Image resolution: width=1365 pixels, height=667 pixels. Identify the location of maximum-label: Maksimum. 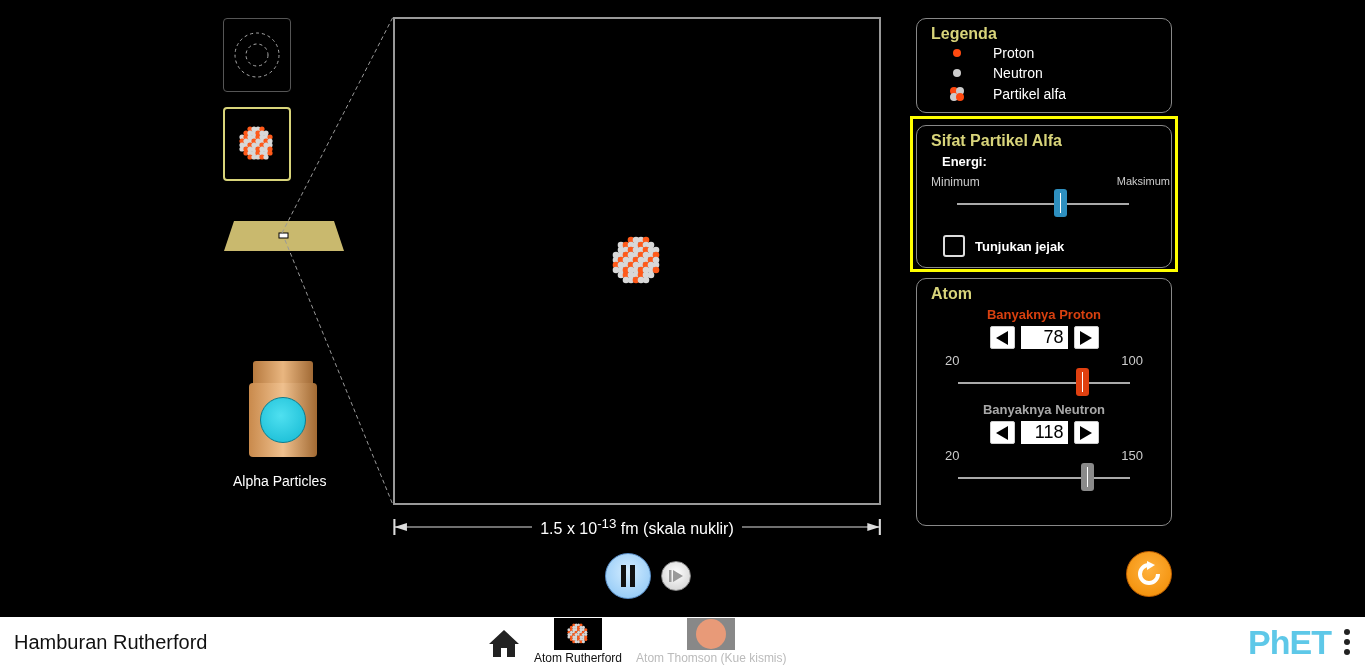
(1143, 182).